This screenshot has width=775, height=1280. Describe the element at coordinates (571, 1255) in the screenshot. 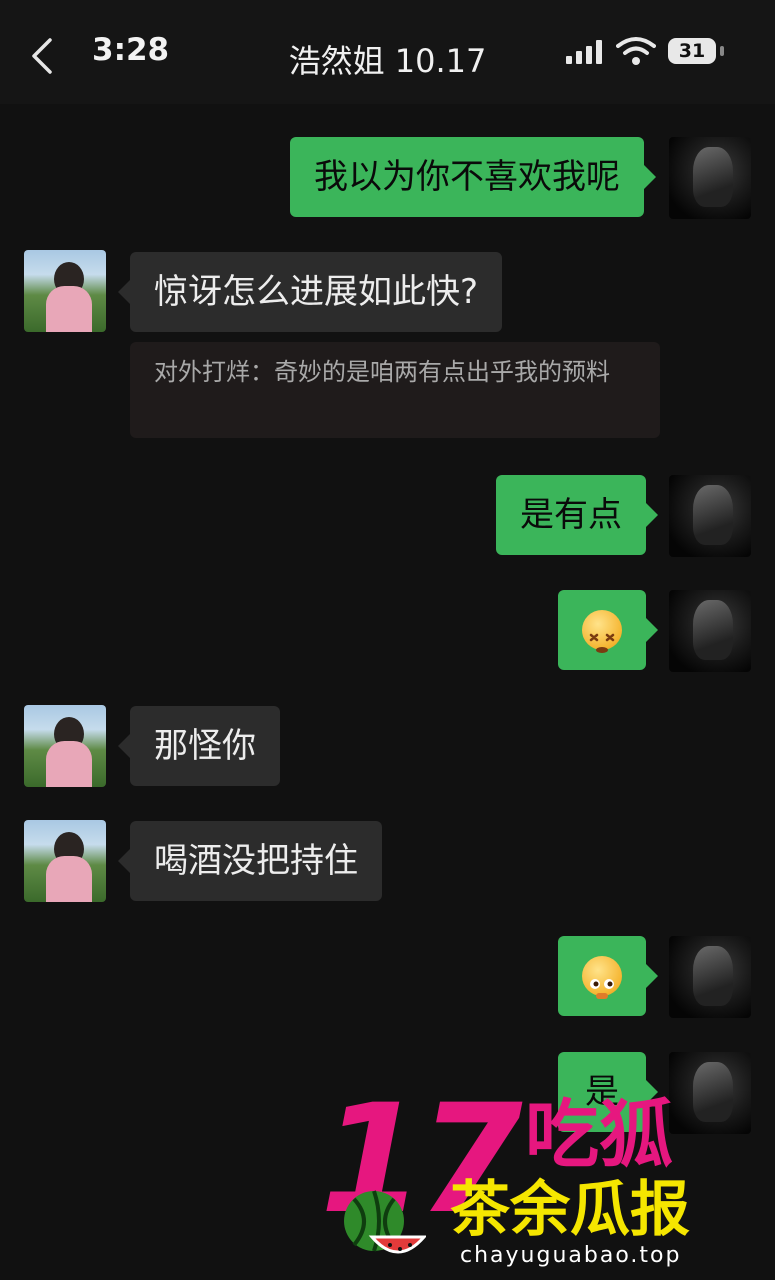

I see `watermark-url: chayuguabao.top` at that location.